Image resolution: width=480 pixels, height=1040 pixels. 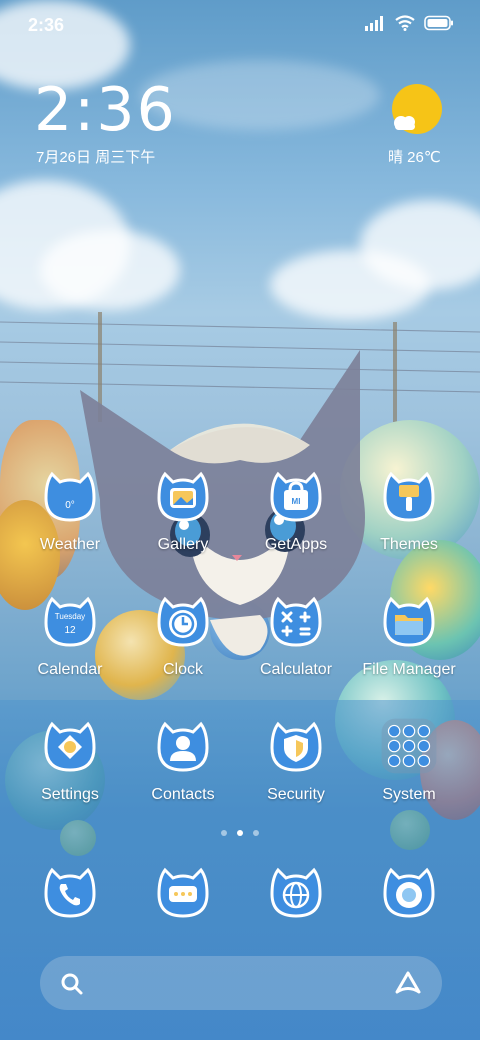 I want to click on calculator-icon, so click(x=296, y=621).